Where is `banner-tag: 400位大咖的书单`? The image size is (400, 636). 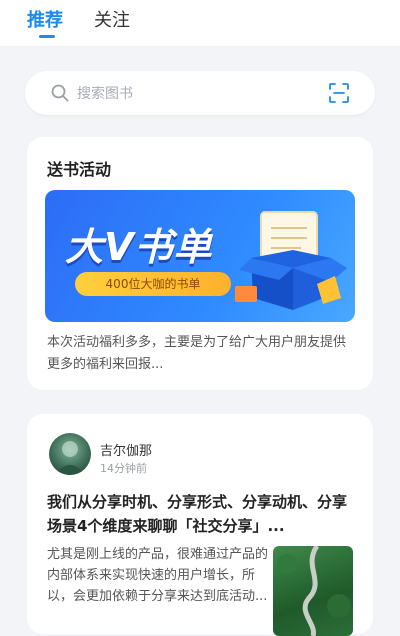 banner-tag: 400位大咖的书单 is located at coordinates (153, 284).